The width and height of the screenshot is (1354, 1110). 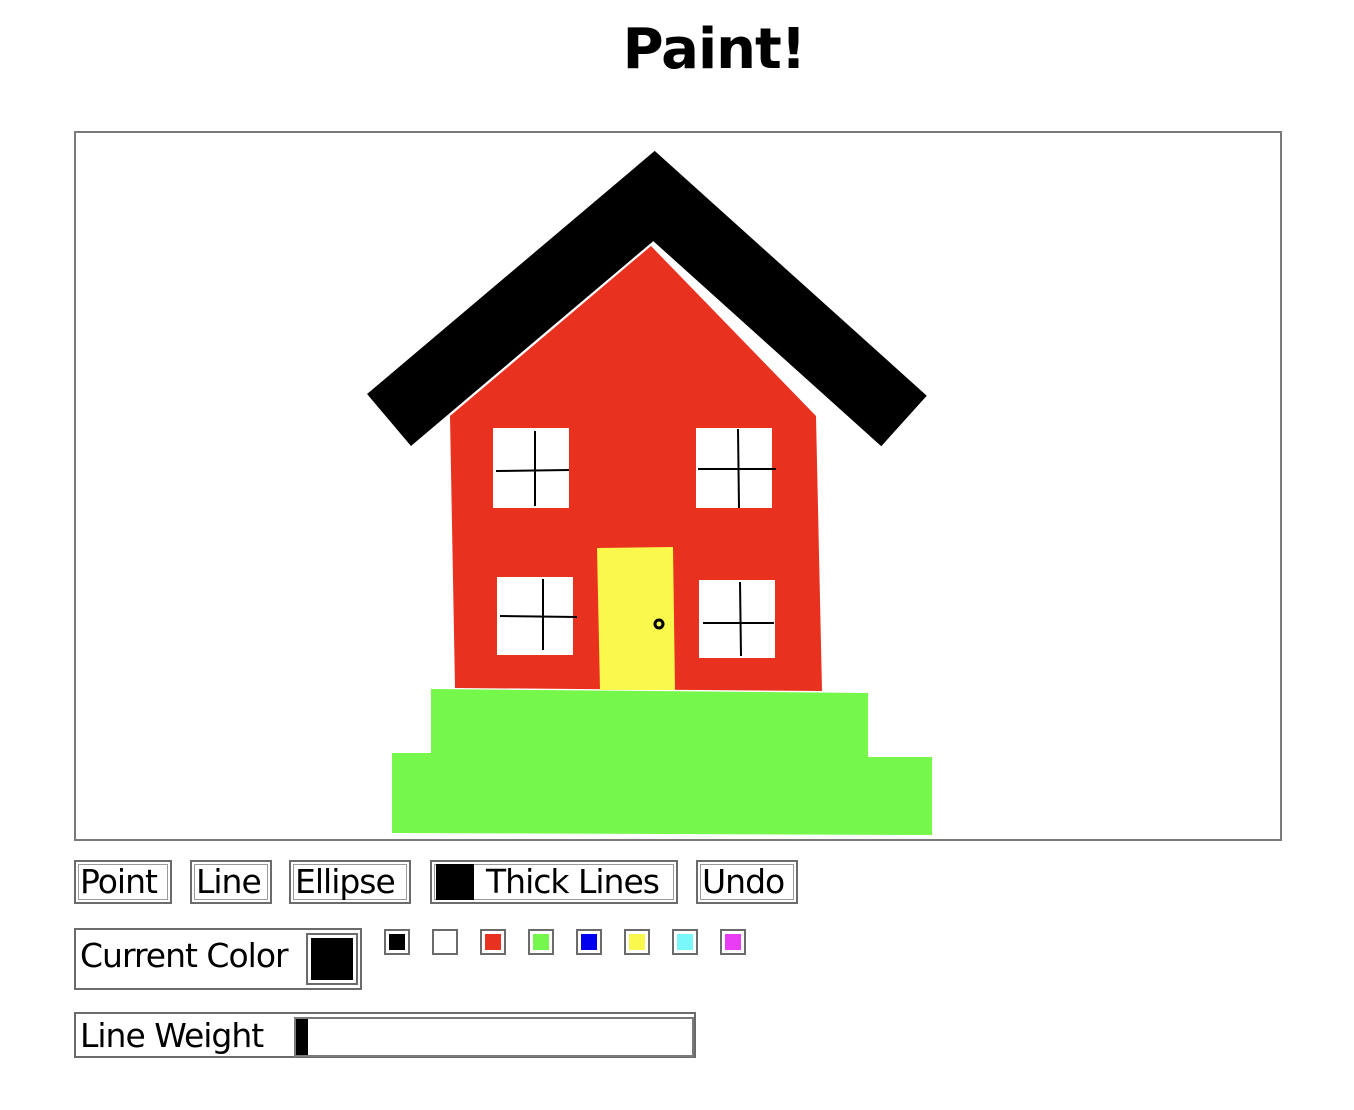 I want to click on palette-swatch-red, so click(x=493, y=942).